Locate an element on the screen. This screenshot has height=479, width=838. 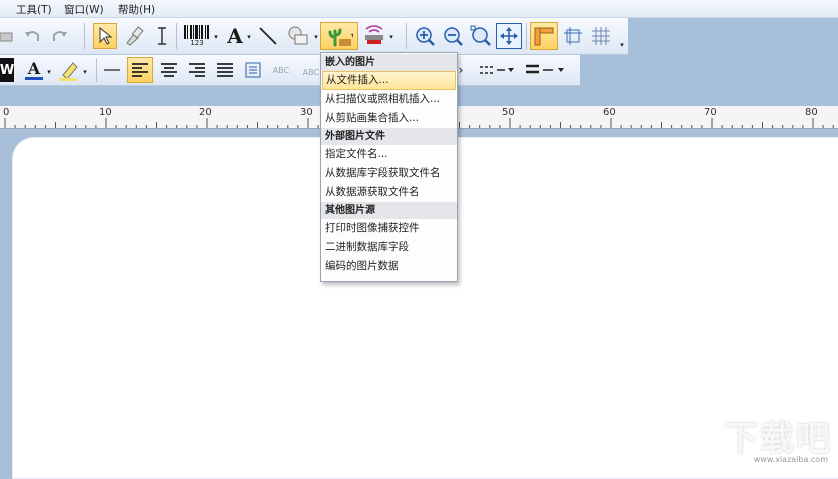
rfid-tool-button is located at coordinates (374, 36).